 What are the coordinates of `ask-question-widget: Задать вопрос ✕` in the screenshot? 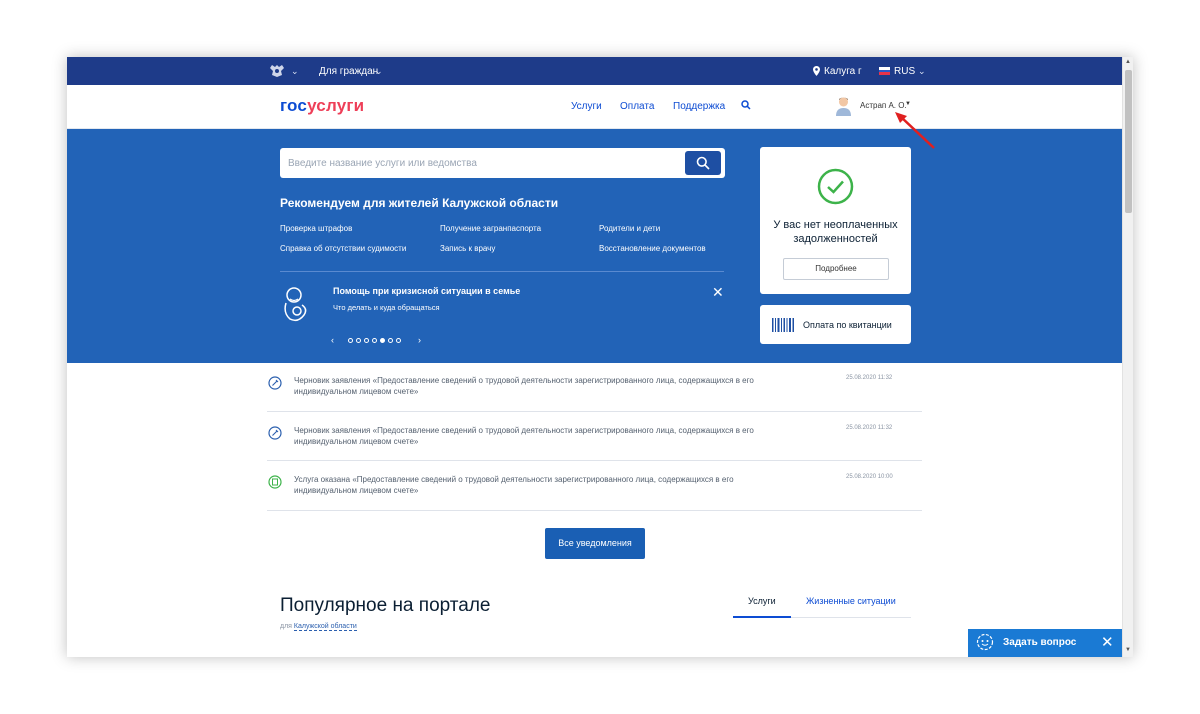 It's located at (1045, 643).